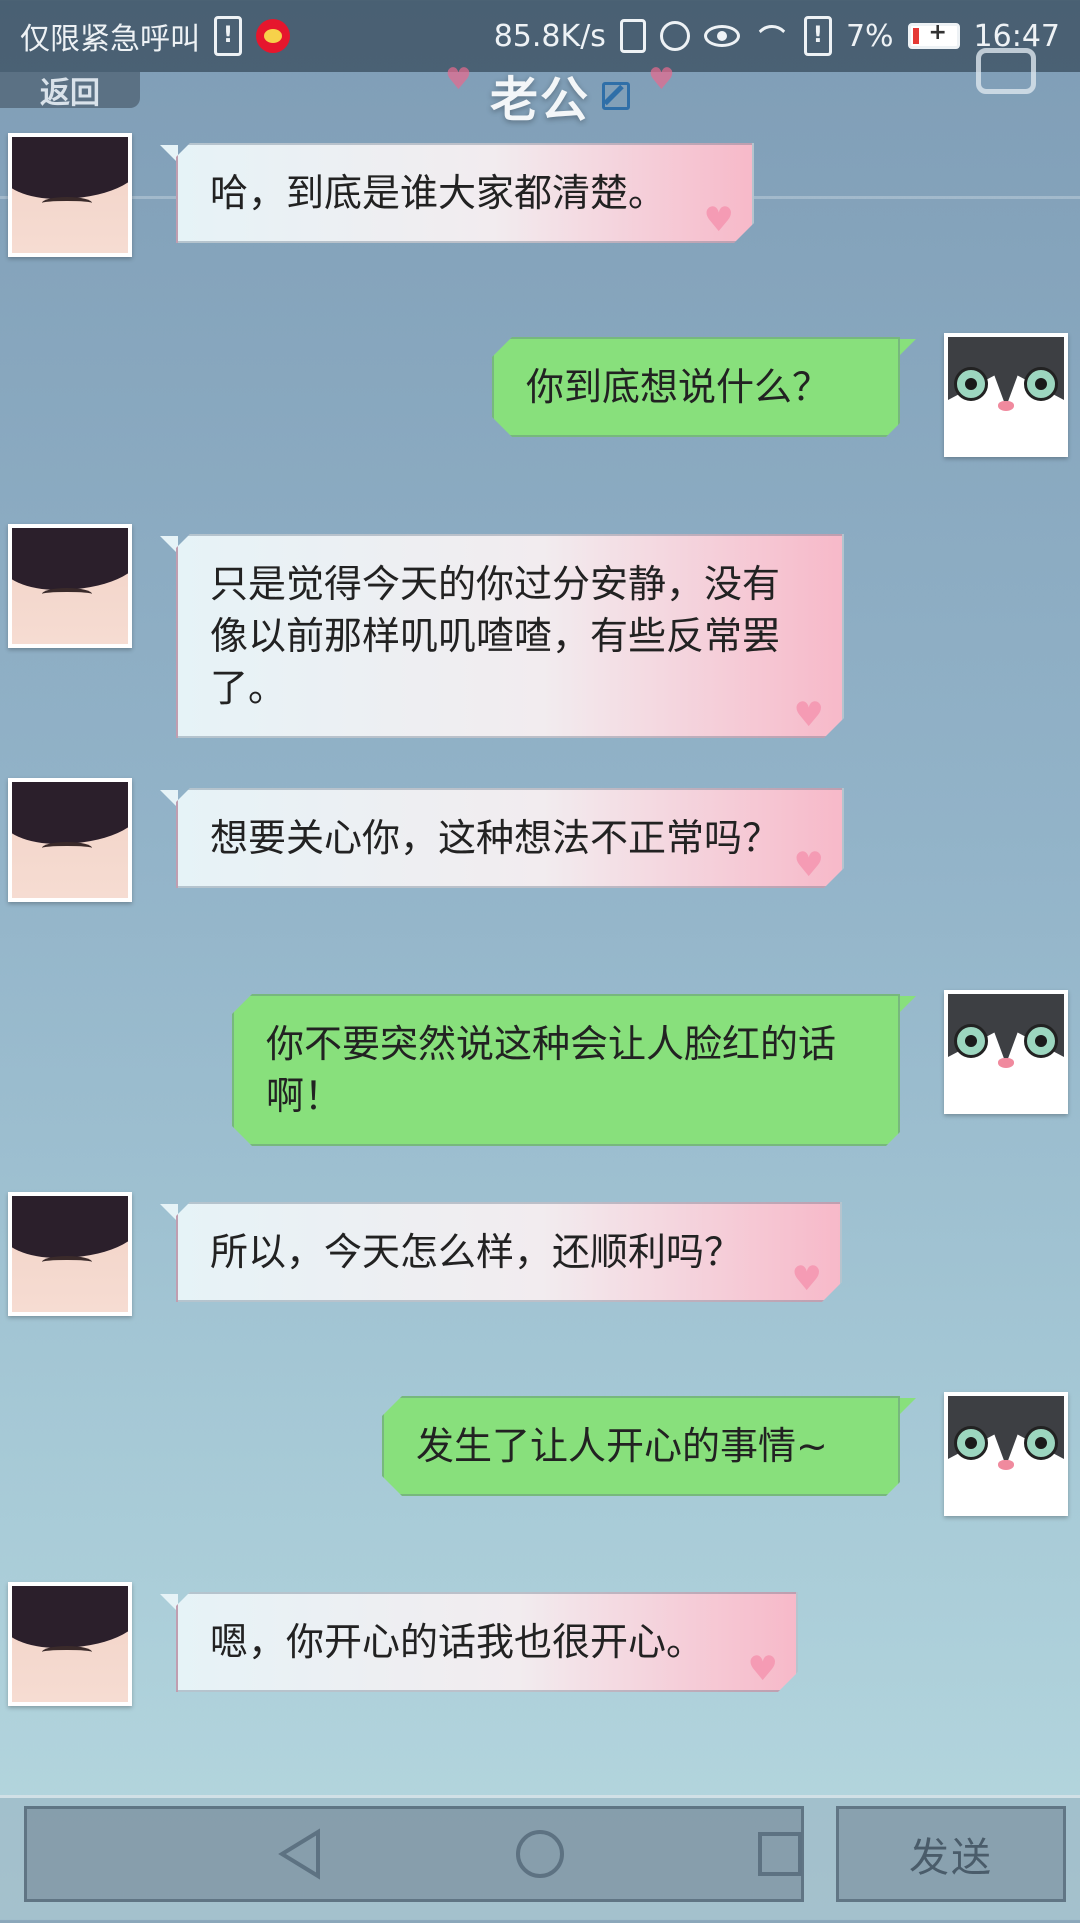 The width and height of the screenshot is (1080, 1923). What do you see at coordinates (476, 1252) in the screenshot?
I see `message-text: 所以，今天怎么样，还顺利吗？` at bounding box center [476, 1252].